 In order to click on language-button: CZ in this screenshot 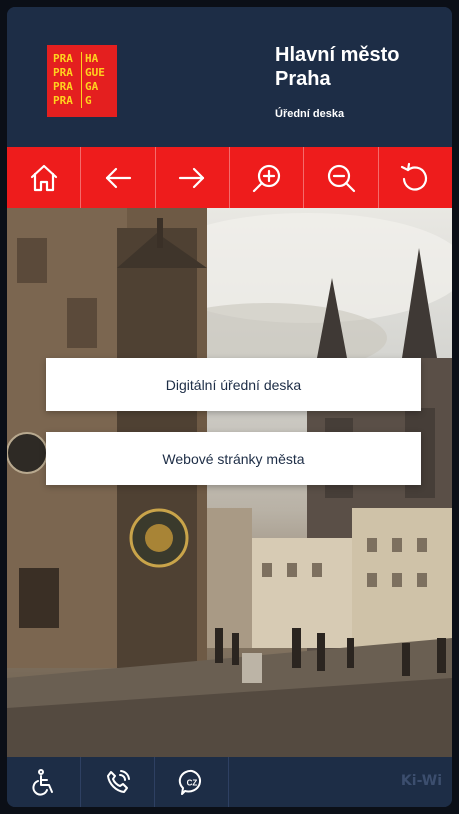, I will do `click(192, 782)`.